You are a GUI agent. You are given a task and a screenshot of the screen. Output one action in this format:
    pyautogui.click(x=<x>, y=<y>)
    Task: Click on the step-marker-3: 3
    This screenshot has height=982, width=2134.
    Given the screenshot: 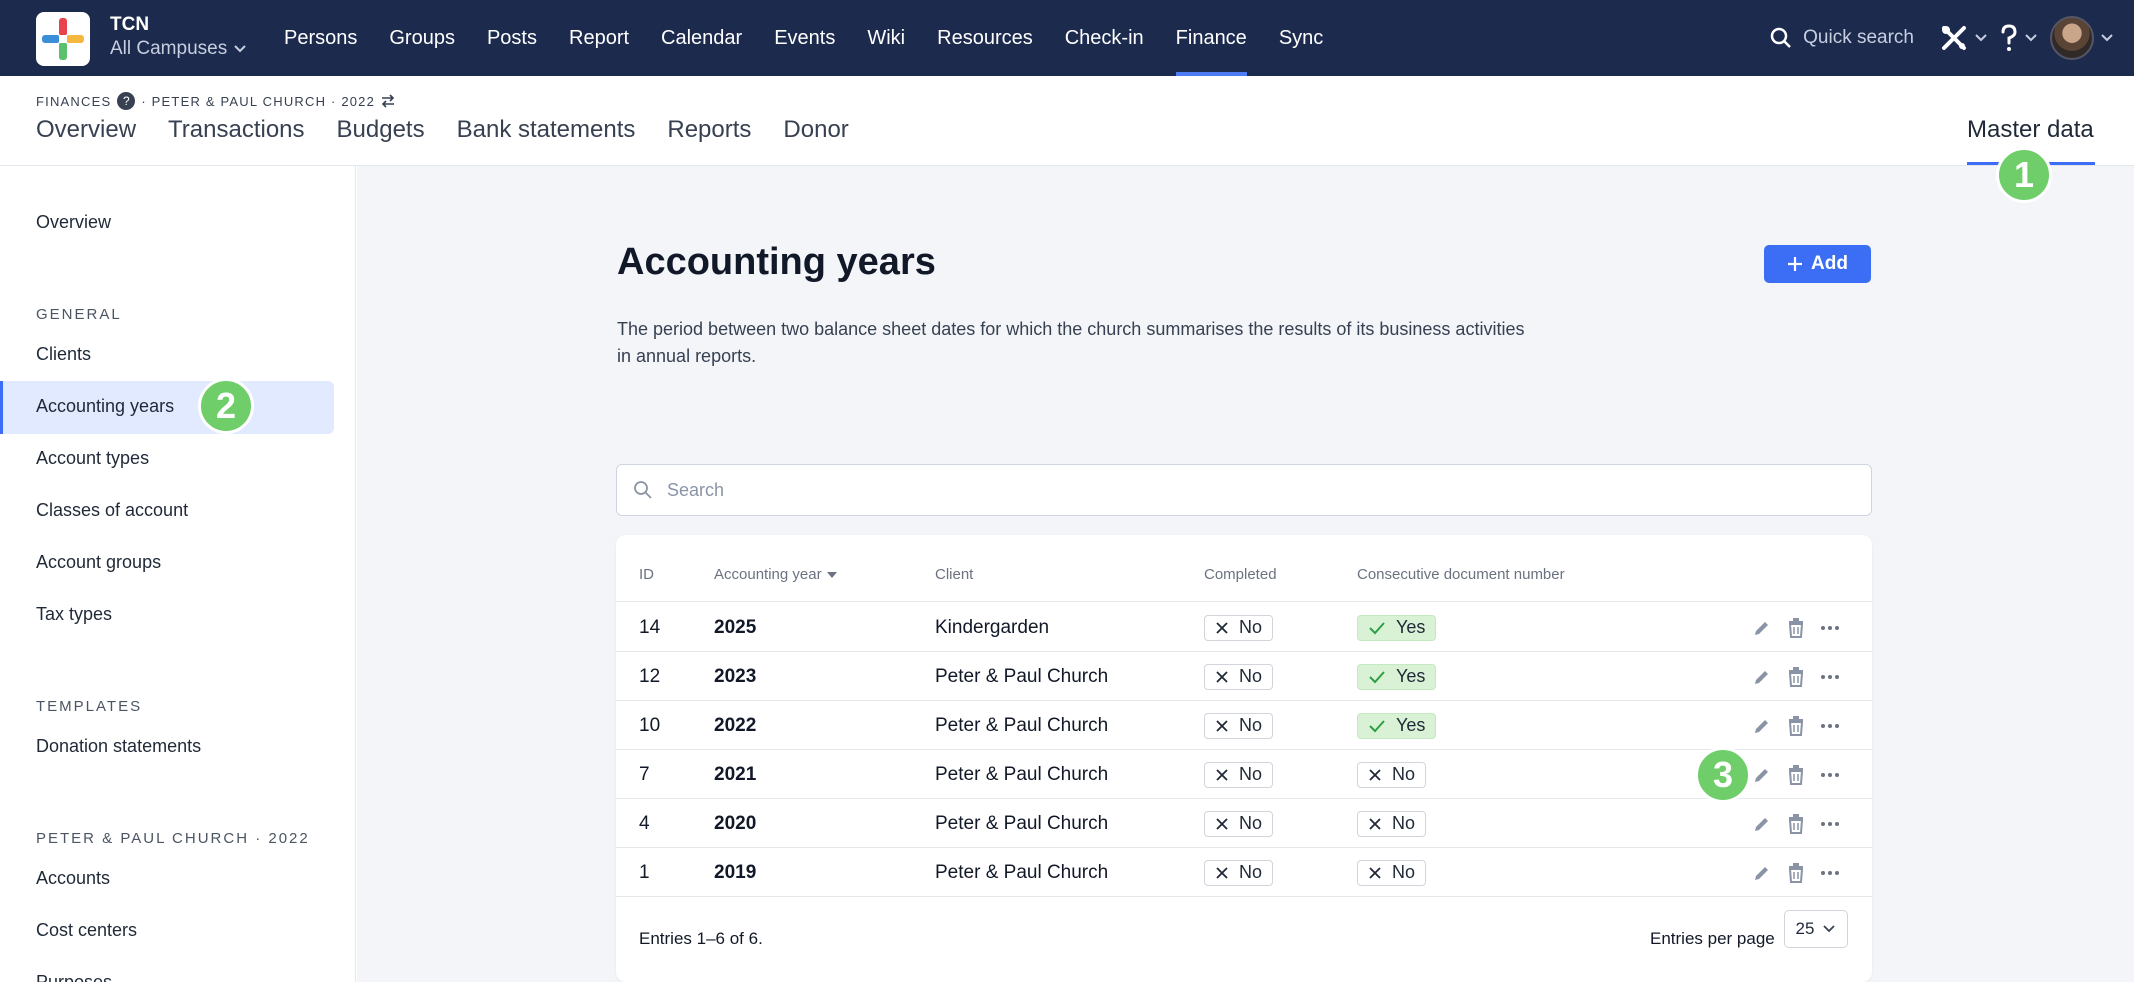 What is the action you would take?
    pyautogui.click(x=1723, y=775)
    